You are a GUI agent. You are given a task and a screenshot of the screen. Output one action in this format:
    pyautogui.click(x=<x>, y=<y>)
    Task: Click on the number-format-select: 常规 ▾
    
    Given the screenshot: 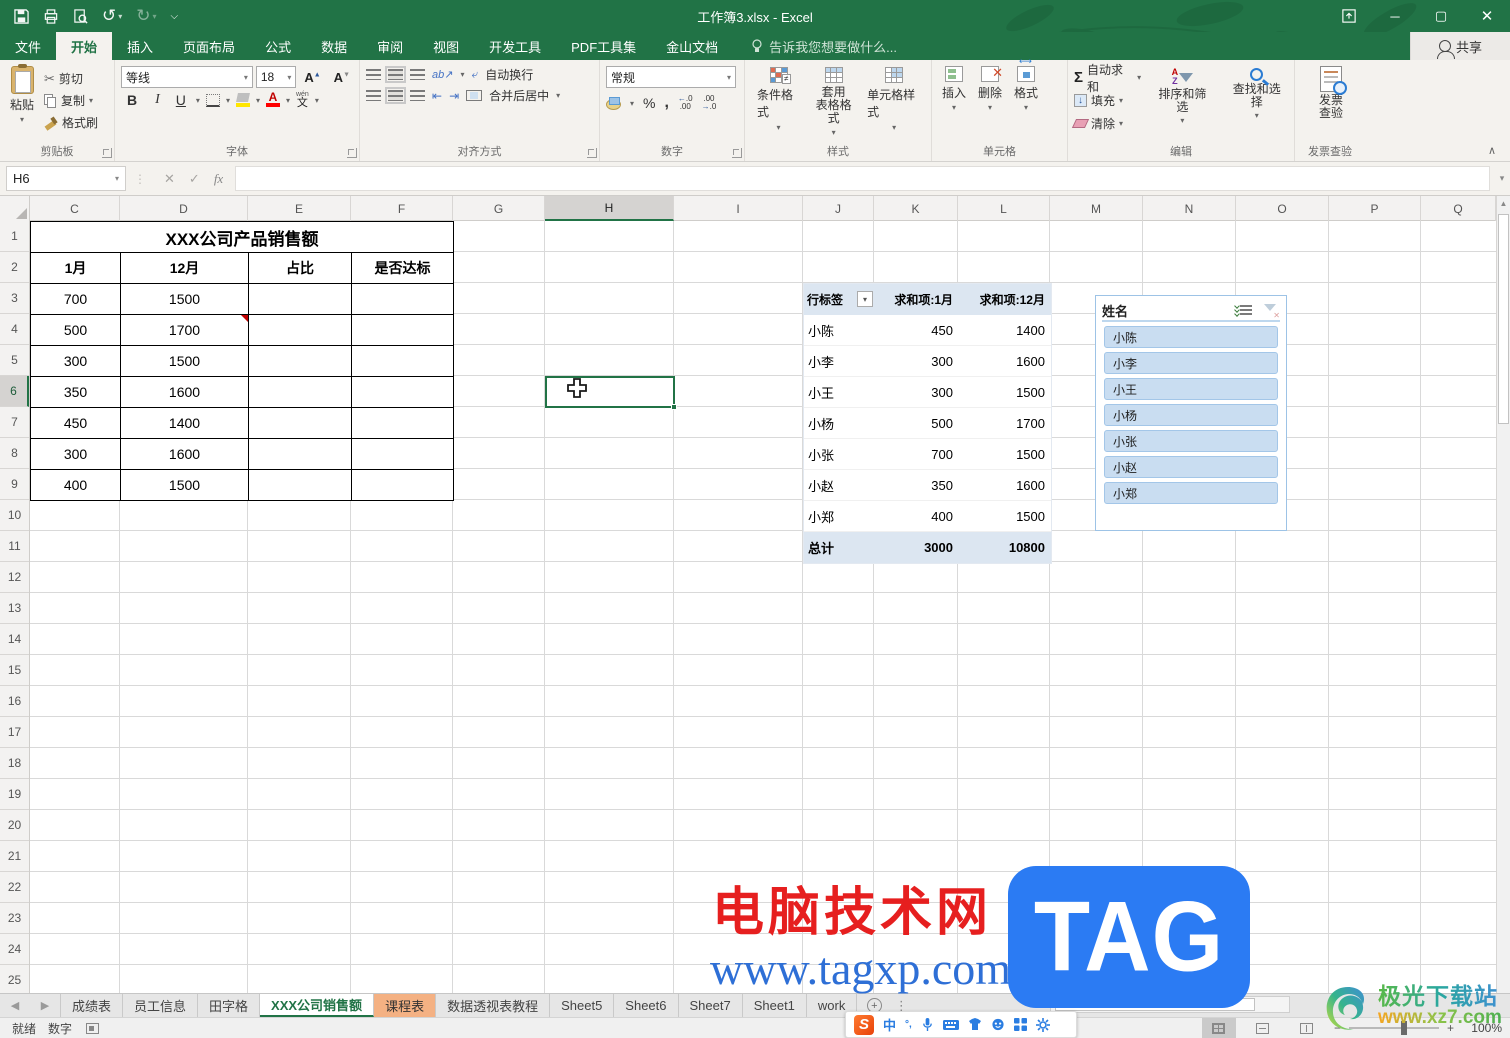 What is the action you would take?
    pyautogui.click(x=671, y=77)
    